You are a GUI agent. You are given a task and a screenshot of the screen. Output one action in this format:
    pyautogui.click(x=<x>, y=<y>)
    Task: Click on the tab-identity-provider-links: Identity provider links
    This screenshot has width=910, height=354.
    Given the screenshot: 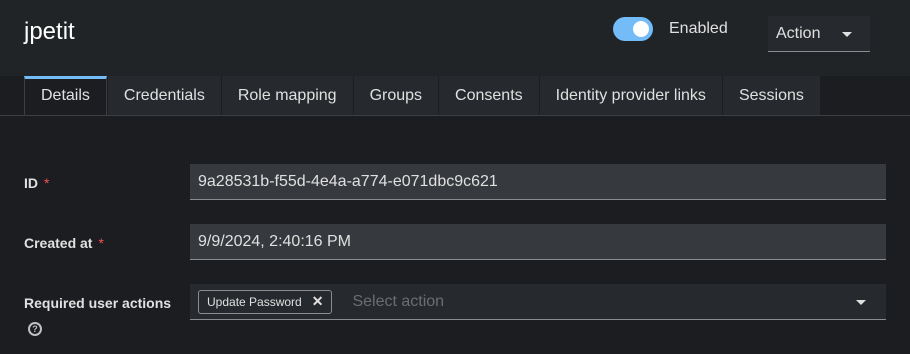 What is the action you would take?
    pyautogui.click(x=630, y=96)
    